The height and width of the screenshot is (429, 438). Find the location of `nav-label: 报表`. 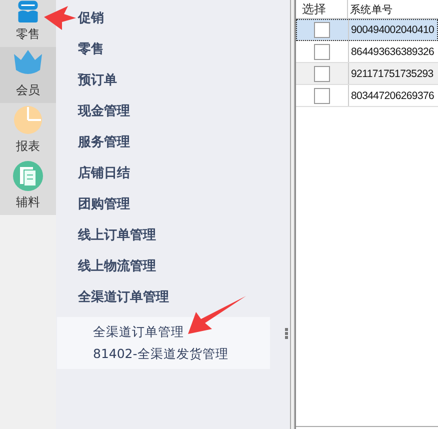

nav-label: 报表 is located at coordinates (28, 146).